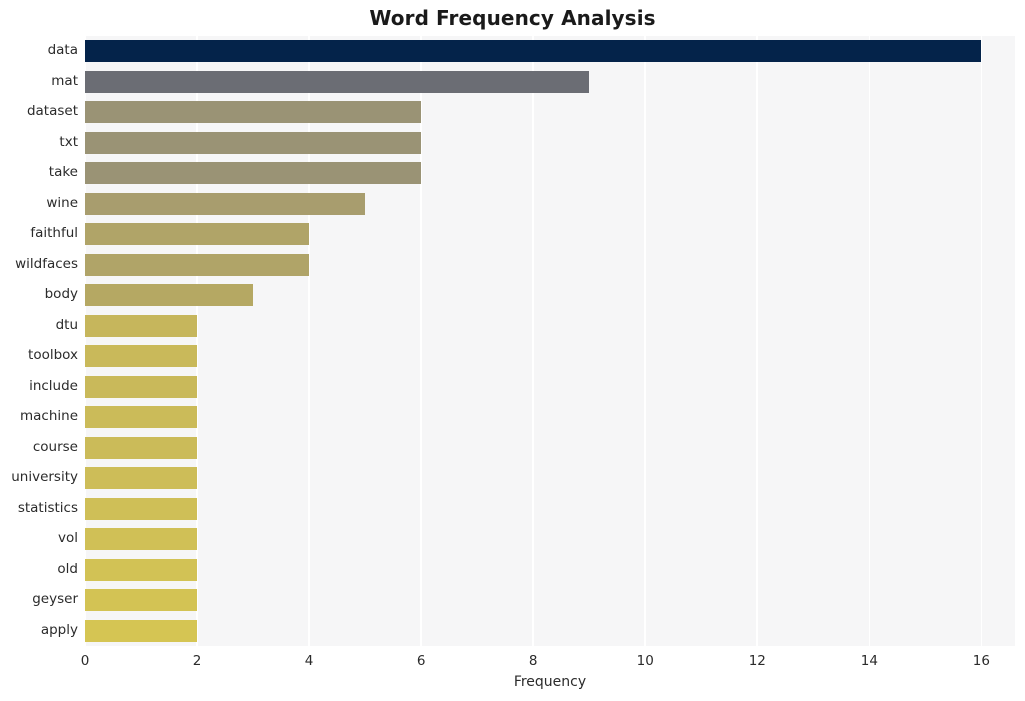 This screenshot has height=701, width=1025. I want to click on y-tick-label: include, so click(53, 385).